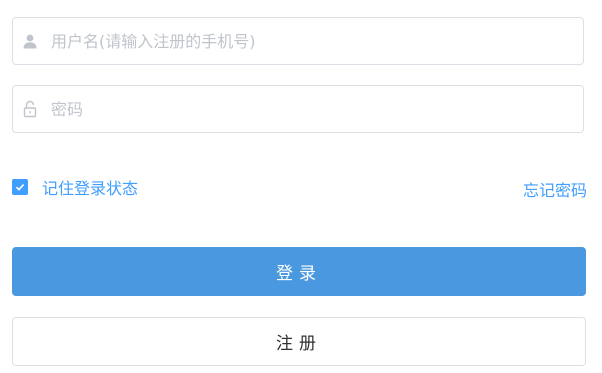  I want to click on password-input, so click(311, 109).